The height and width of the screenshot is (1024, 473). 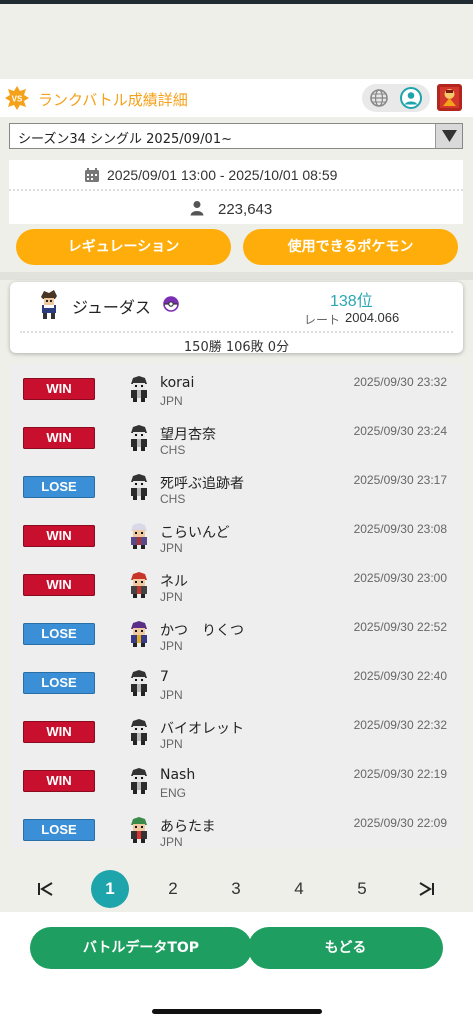 I want to click on opponent-name: korai, so click(x=177, y=383).